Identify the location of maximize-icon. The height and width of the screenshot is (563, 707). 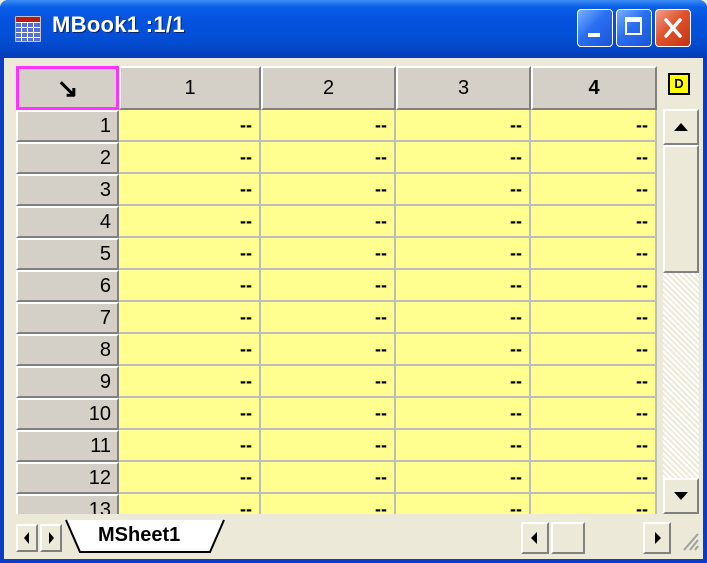
(633, 26).